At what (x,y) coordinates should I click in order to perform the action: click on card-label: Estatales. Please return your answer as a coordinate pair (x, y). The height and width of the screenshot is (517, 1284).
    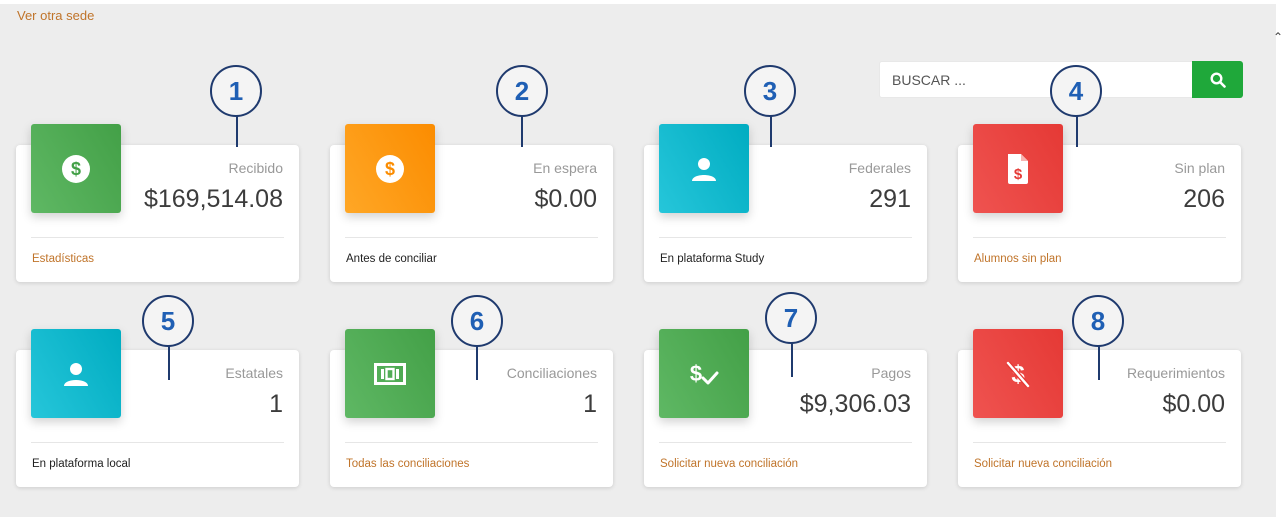
    Looking at the image, I should click on (254, 373).